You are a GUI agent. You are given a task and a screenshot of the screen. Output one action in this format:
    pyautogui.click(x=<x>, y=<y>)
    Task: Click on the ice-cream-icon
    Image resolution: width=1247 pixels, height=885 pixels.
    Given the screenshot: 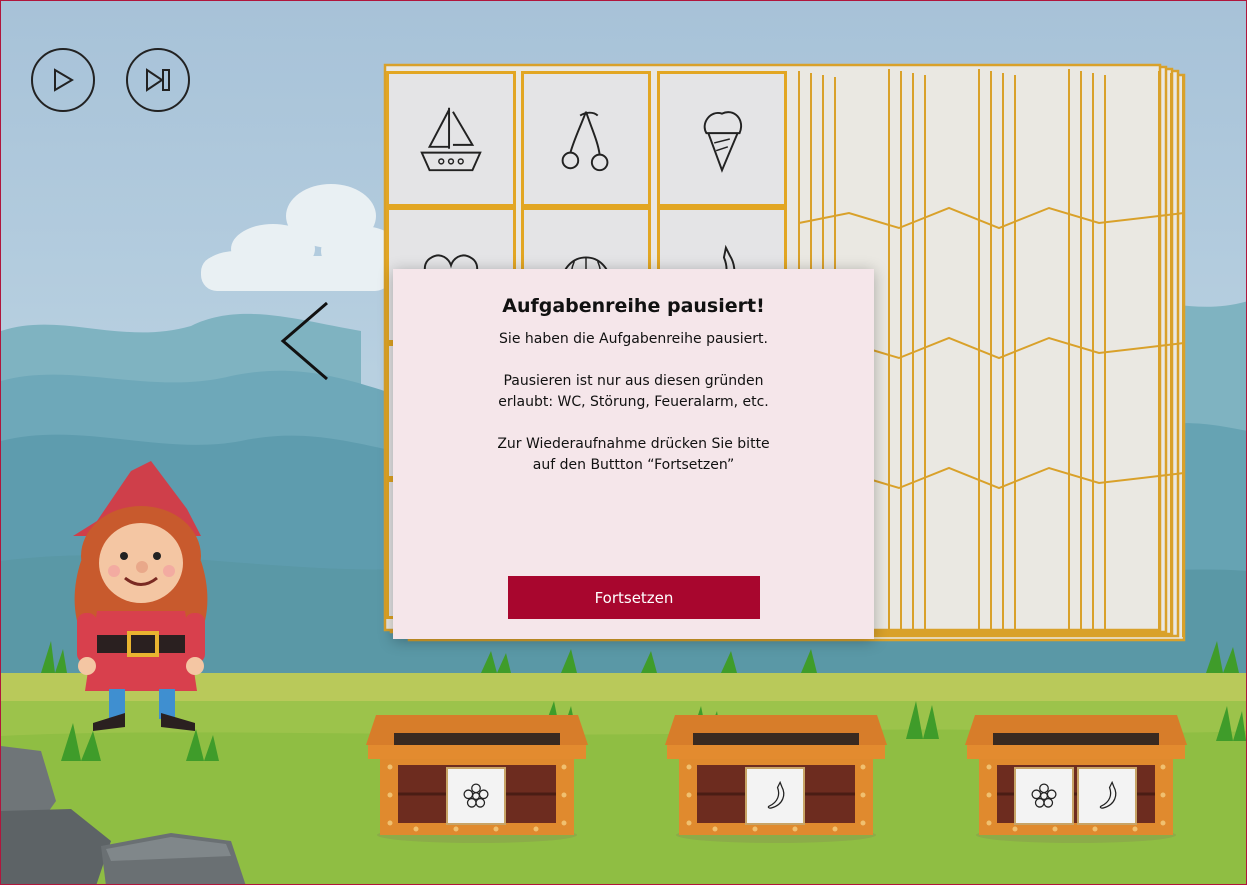 What is the action you would take?
    pyautogui.click(x=722, y=142)
    